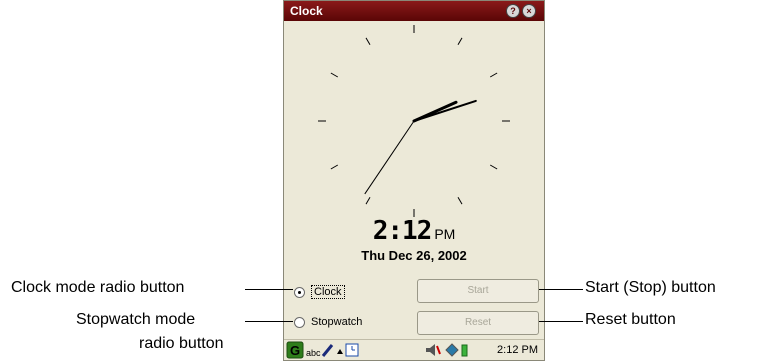 The width and height of the screenshot is (764, 361). What do you see at coordinates (340, 351) in the screenshot?
I see `keyboard-toggle-icon` at bounding box center [340, 351].